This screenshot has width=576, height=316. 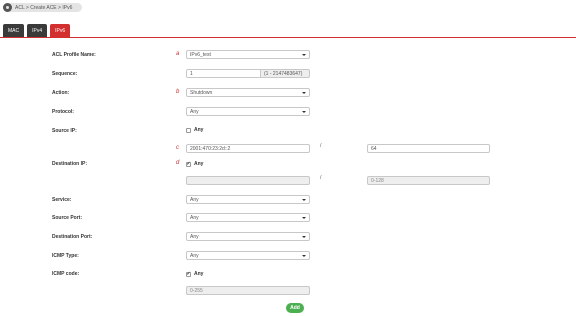 I want to click on tab-ipv4: IPv4, so click(x=37, y=30).